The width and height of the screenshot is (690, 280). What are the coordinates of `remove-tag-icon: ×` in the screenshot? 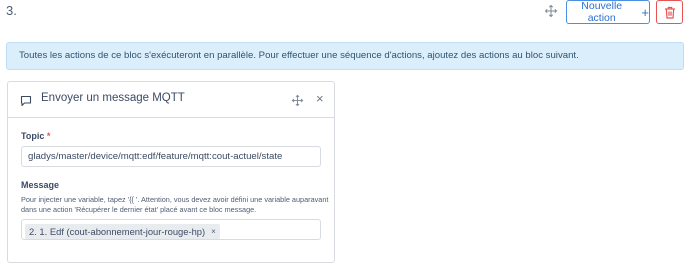 It's located at (213, 231).